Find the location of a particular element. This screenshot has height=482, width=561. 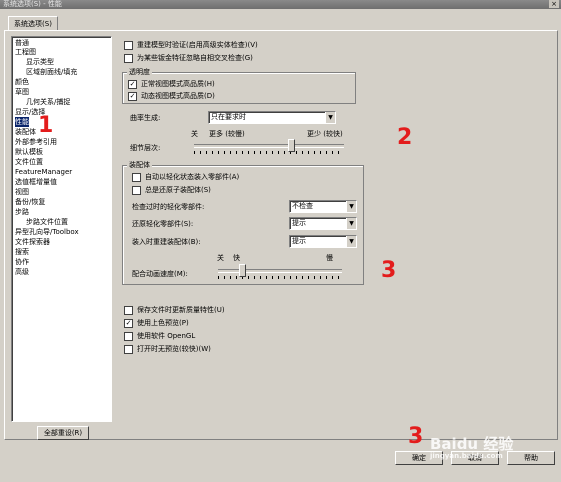

tree-item-search: 搜索 is located at coordinates (22, 252).